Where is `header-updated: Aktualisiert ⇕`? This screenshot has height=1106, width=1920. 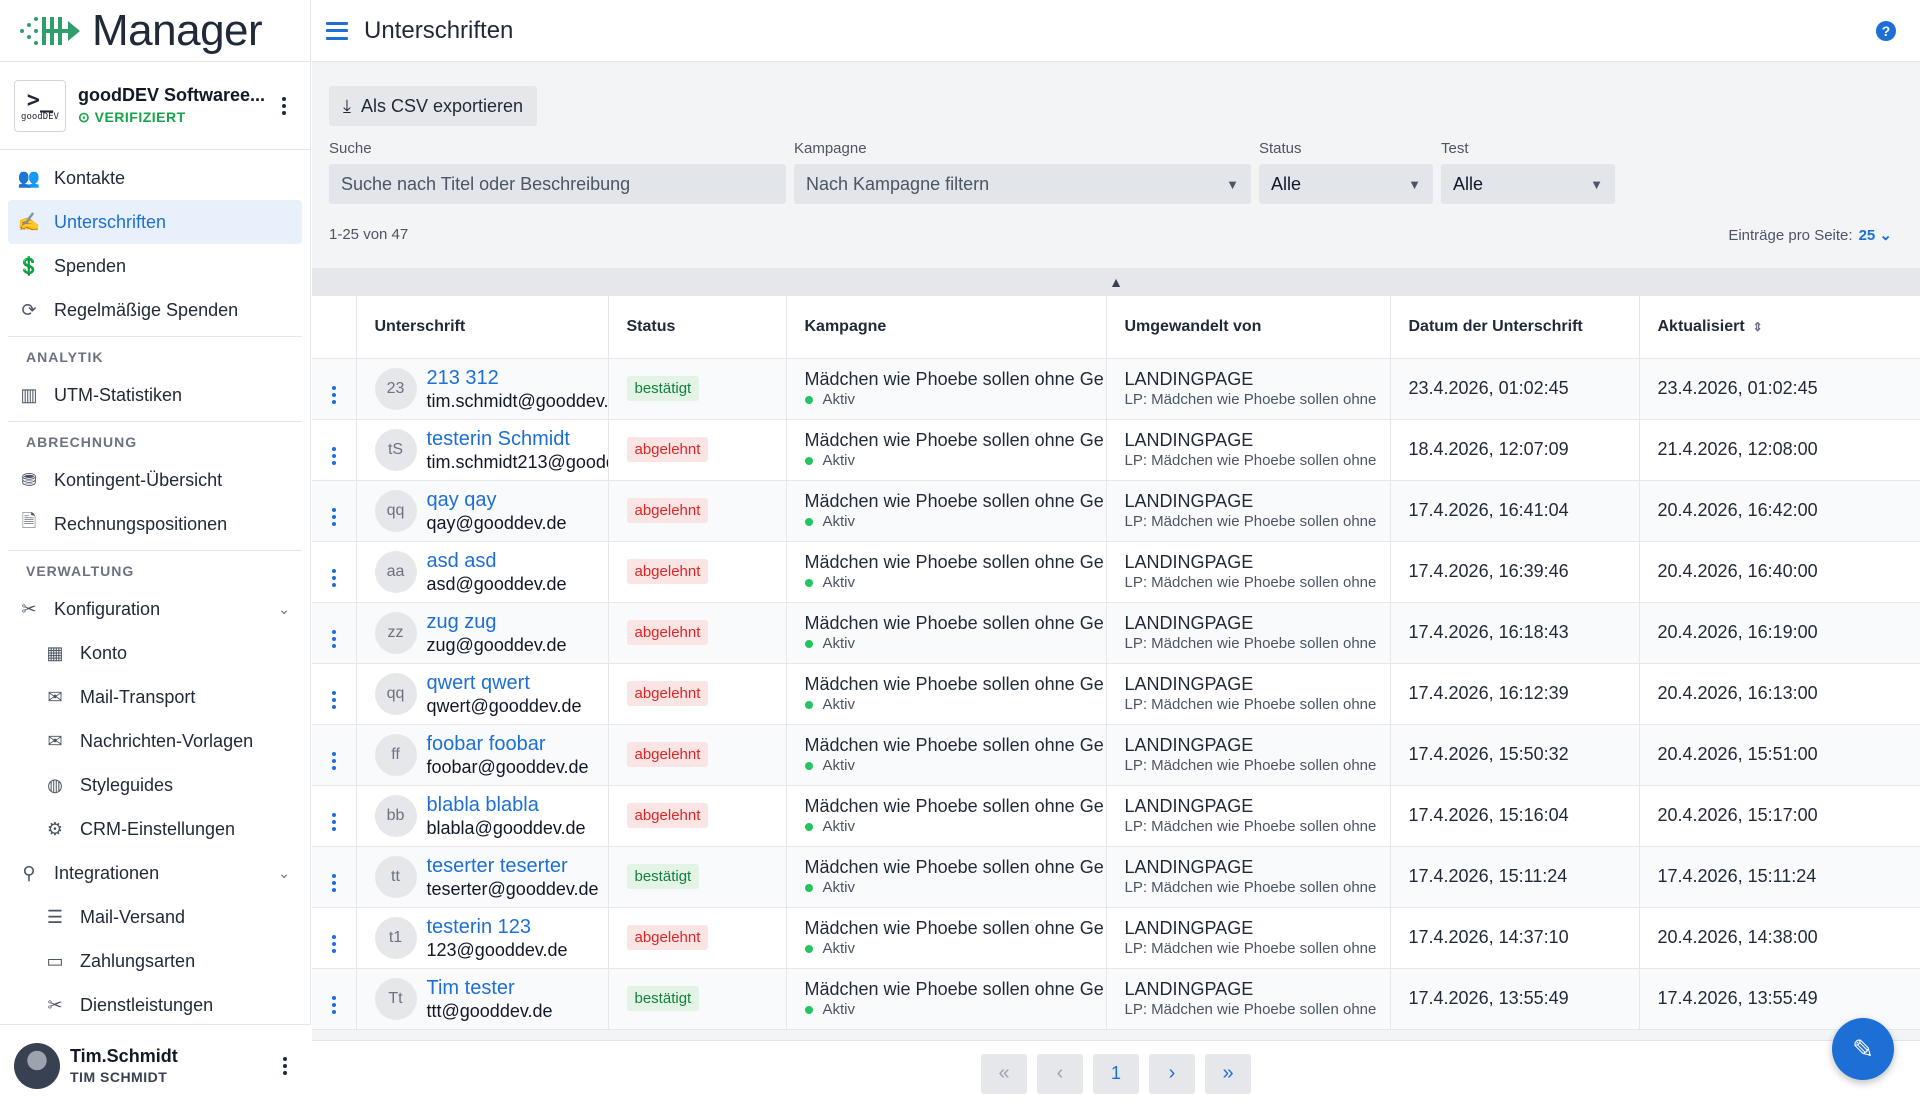
header-updated: Aktualisiert ⇕ is located at coordinates (1779, 327).